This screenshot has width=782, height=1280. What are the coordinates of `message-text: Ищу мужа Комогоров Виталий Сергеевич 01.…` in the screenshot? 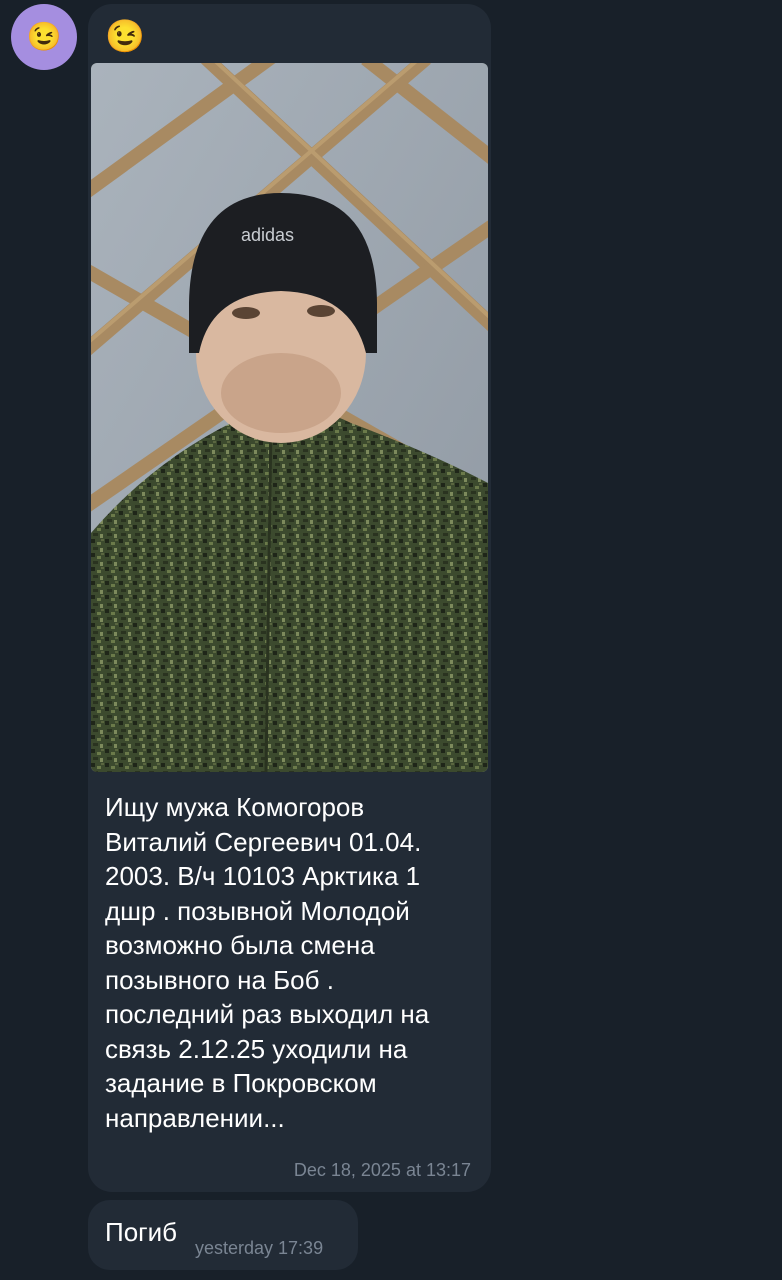 It's located at (267, 962).